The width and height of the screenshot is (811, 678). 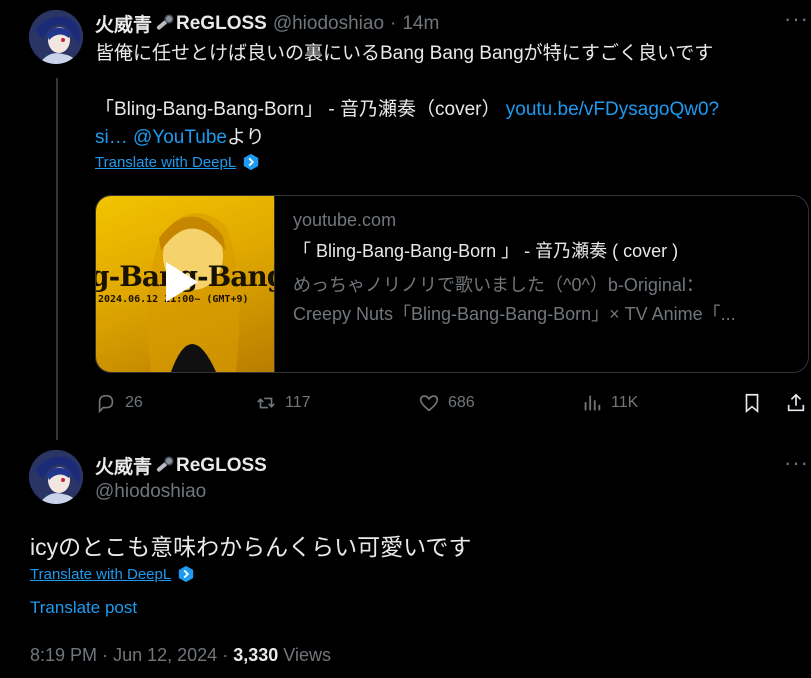 What do you see at coordinates (251, 547) in the screenshot?
I see `tweet-text: icyのとこも意味わからんくらい可愛いです` at bounding box center [251, 547].